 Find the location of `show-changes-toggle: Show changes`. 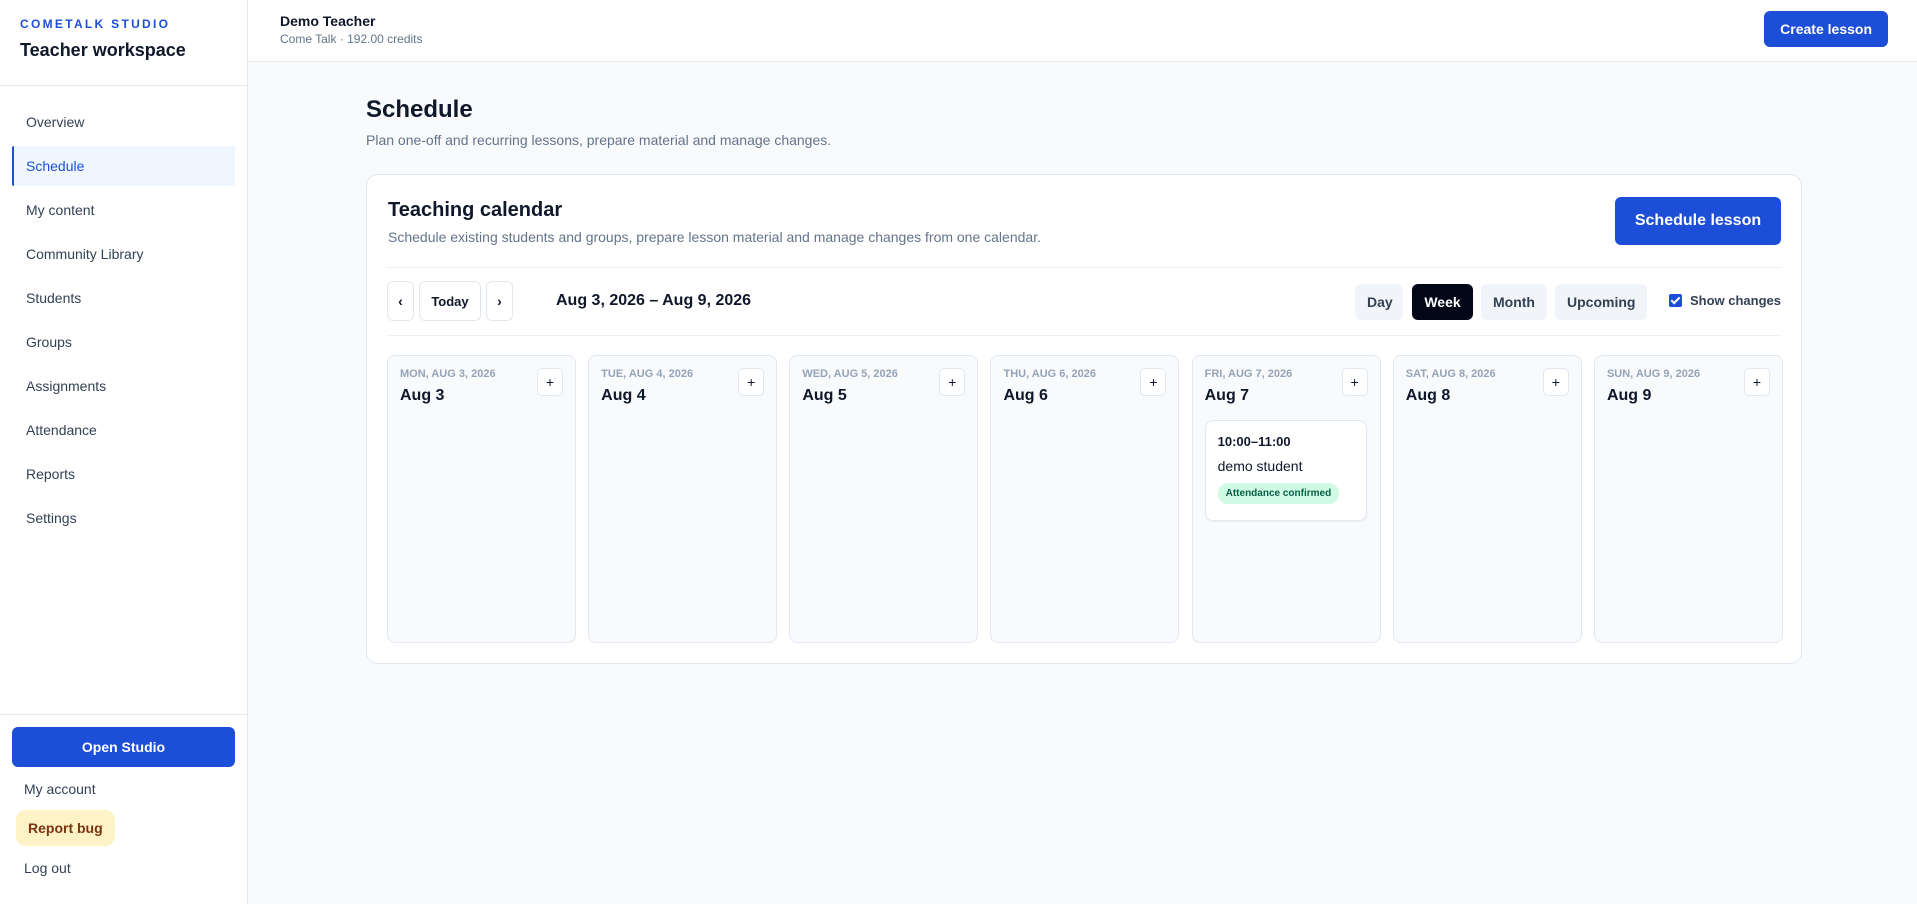

show-changes-toggle: Show changes is located at coordinates (1724, 300).